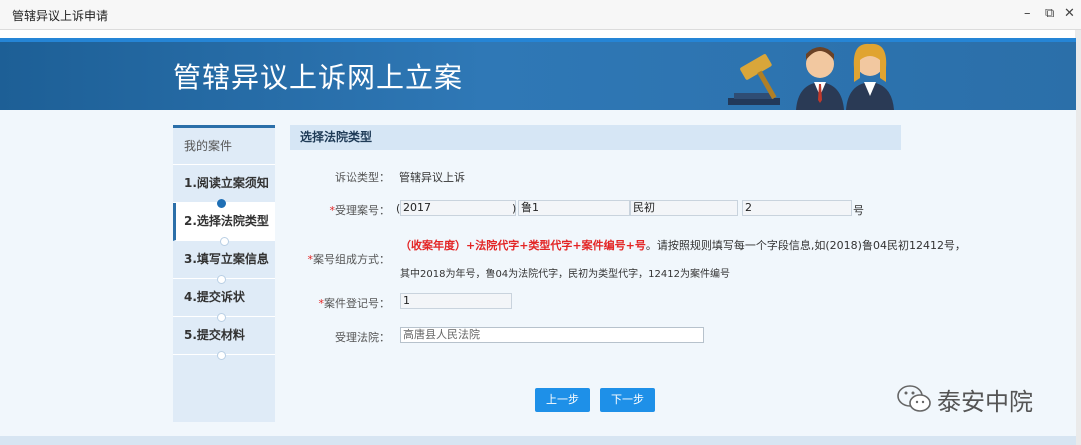 This screenshot has width=1081, height=445. What do you see at coordinates (627, 400) in the screenshot?
I see `next-step-button: 下一步` at bounding box center [627, 400].